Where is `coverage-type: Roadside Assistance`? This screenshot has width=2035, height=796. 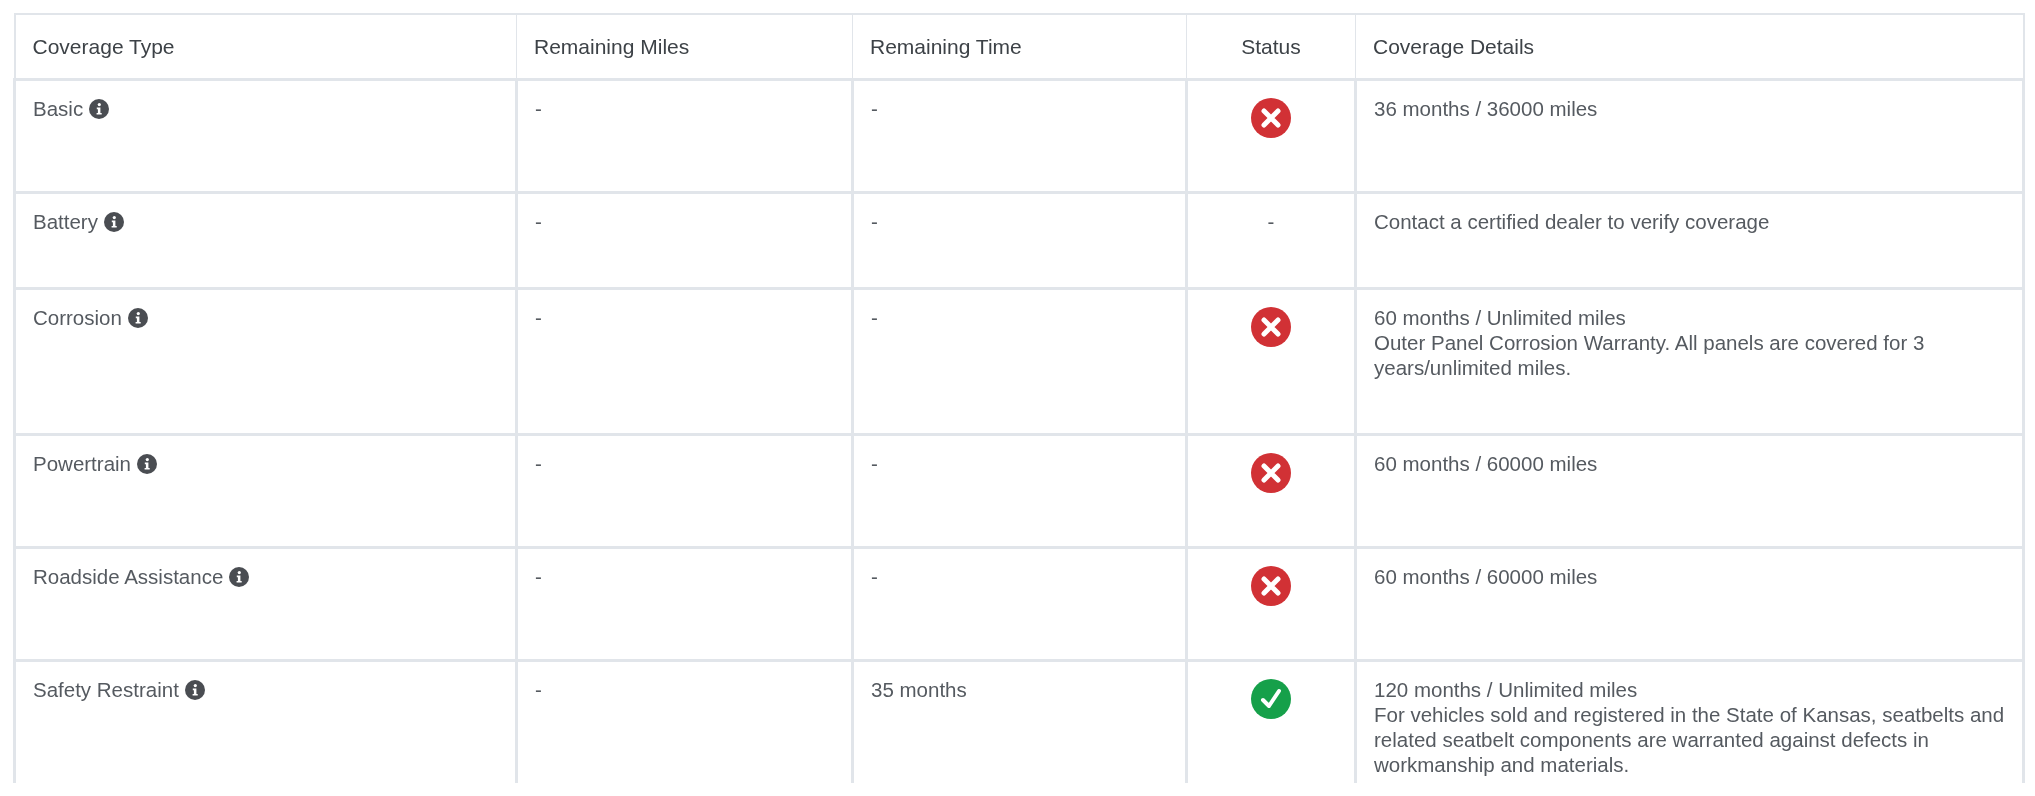 coverage-type: Roadside Assistance is located at coordinates (128, 576).